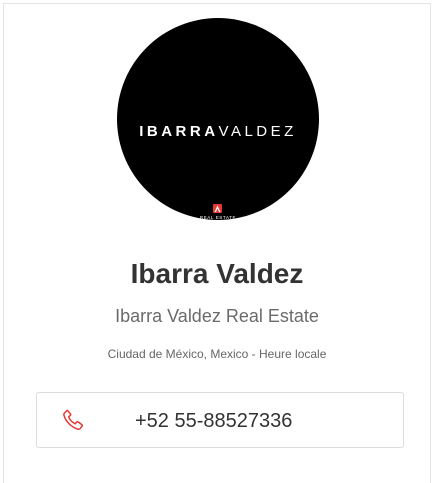 This screenshot has height=483, width=435. What do you see at coordinates (257, 131) in the screenshot?
I see `logo-wordmark-light: VALDEZ` at bounding box center [257, 131].